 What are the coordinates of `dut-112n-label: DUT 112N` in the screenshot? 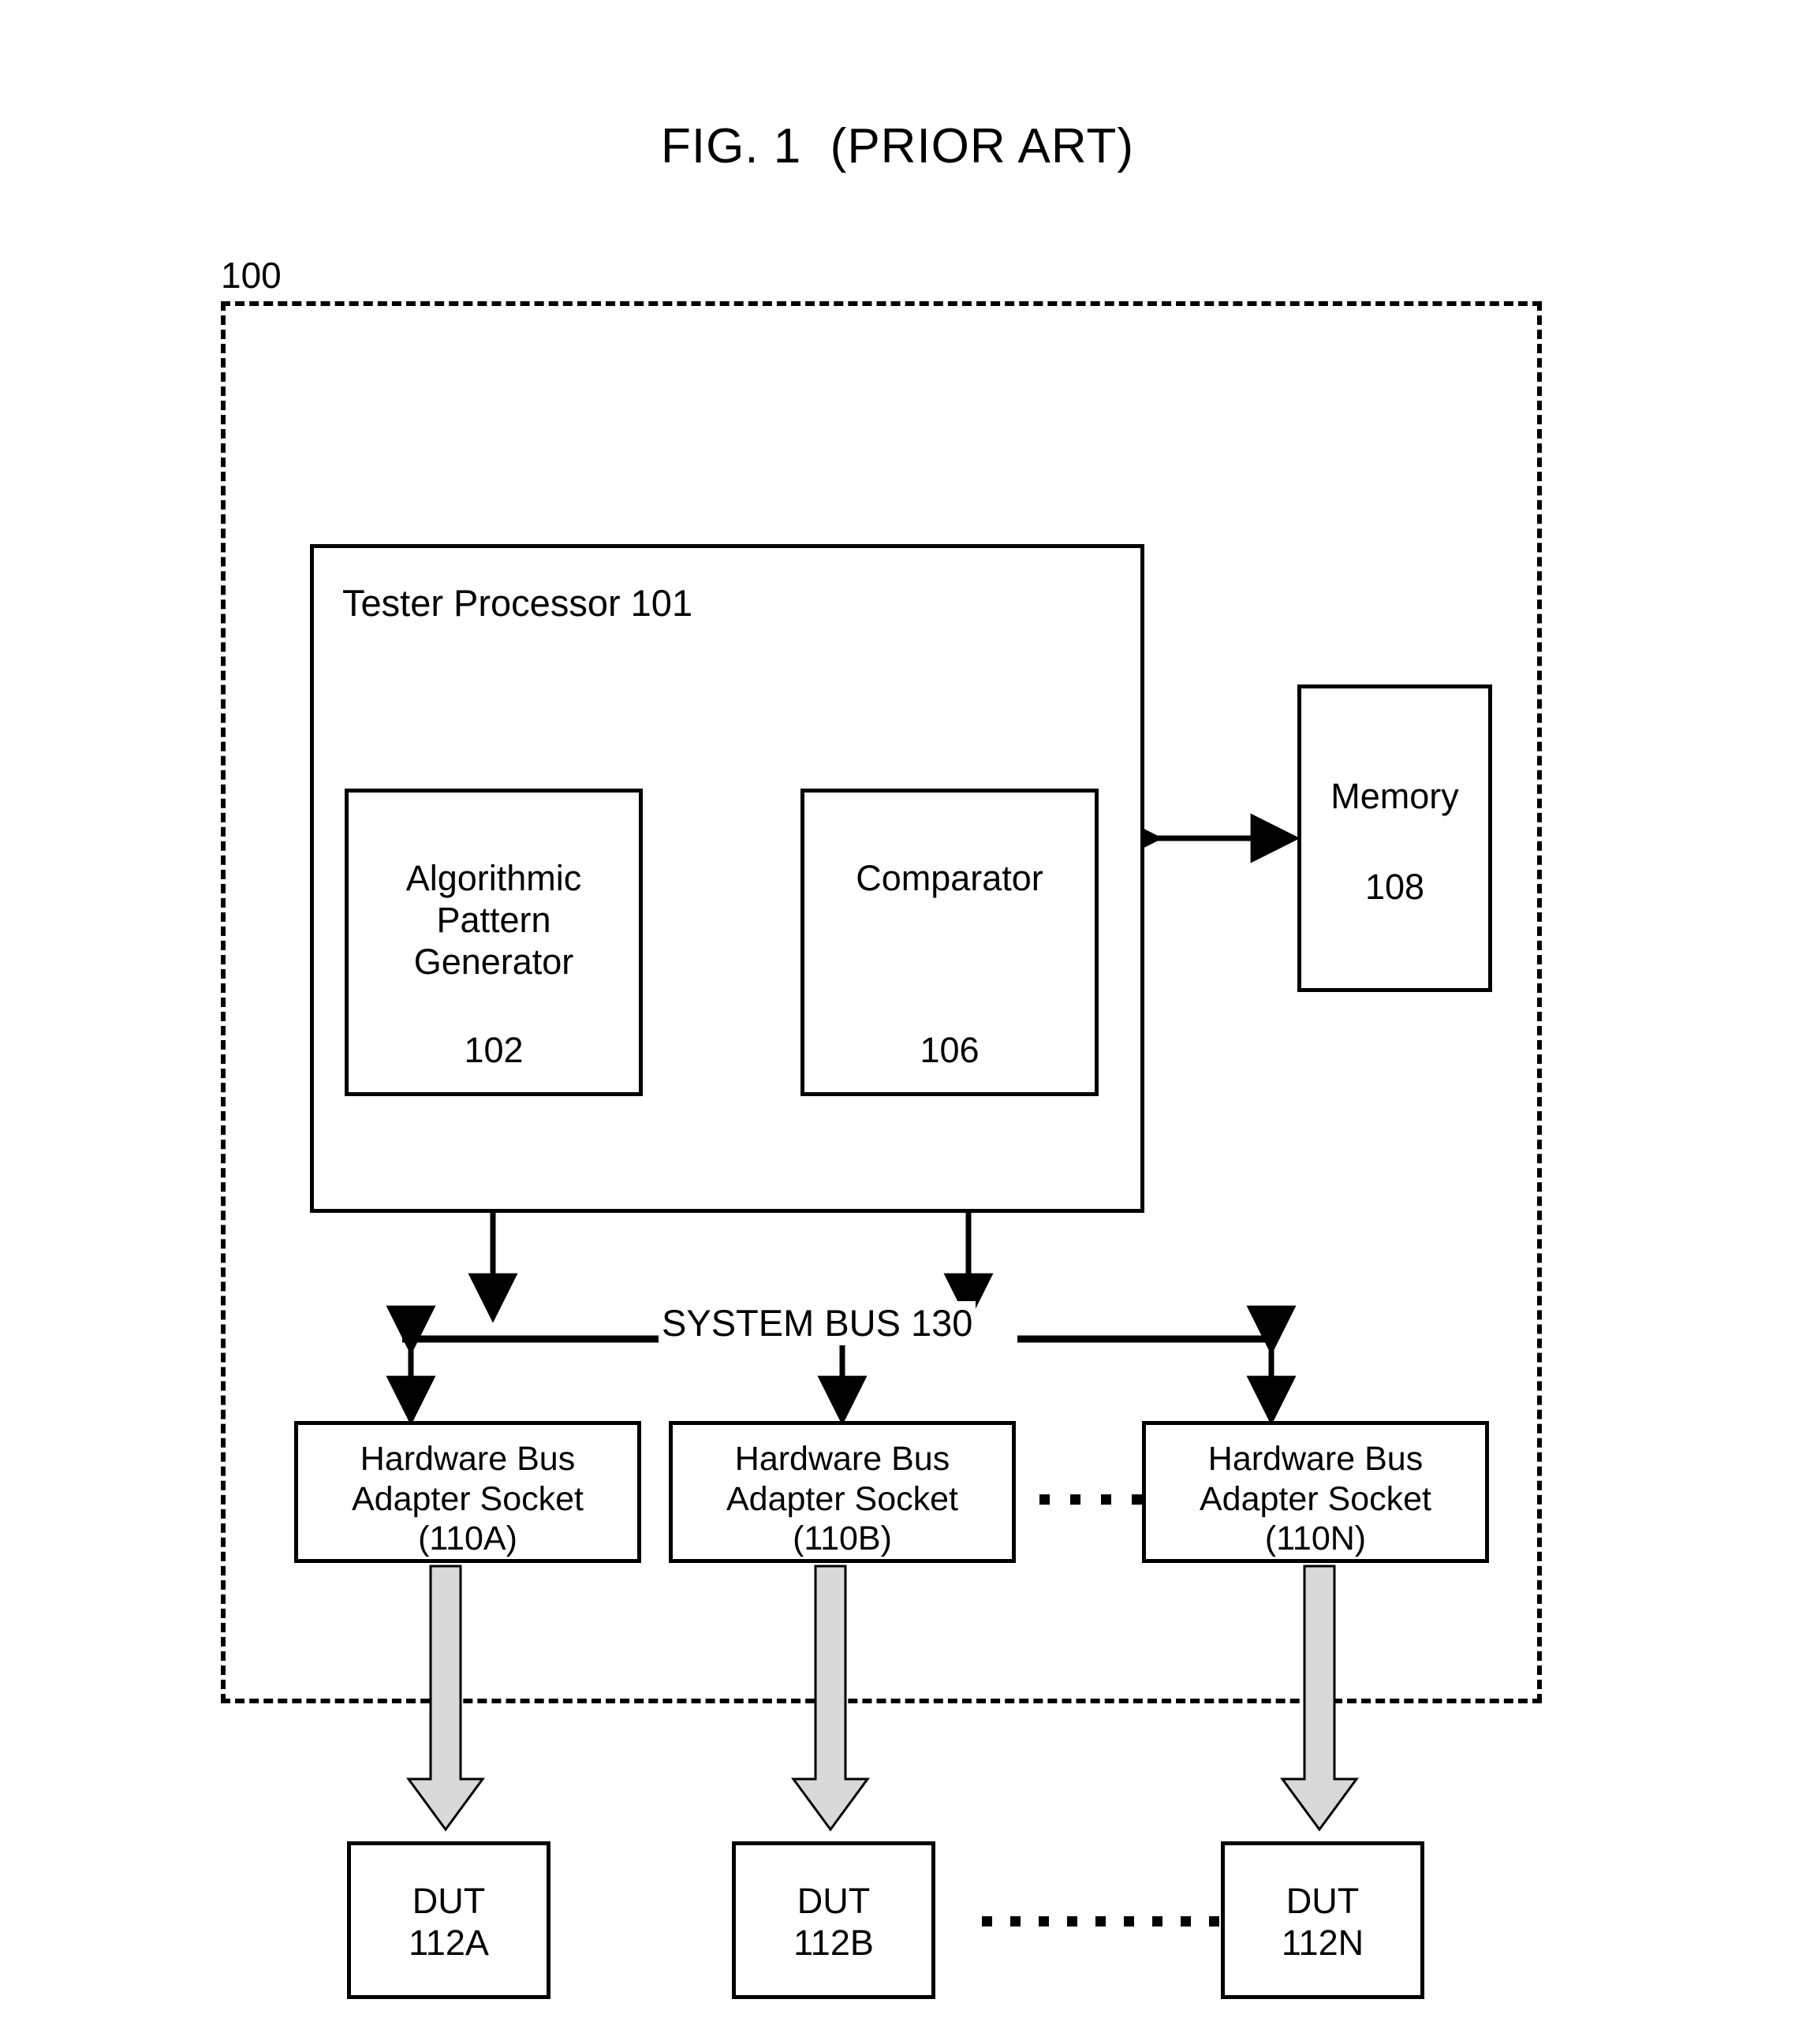 It's located at (1323, 1922).